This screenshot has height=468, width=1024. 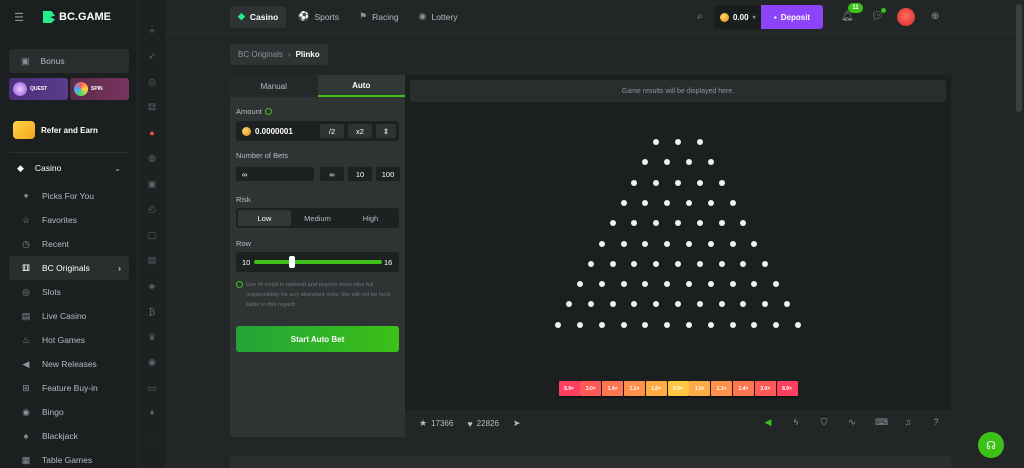 I want to click on brand-logo: BC.GAME, so click(x=77, y=17).